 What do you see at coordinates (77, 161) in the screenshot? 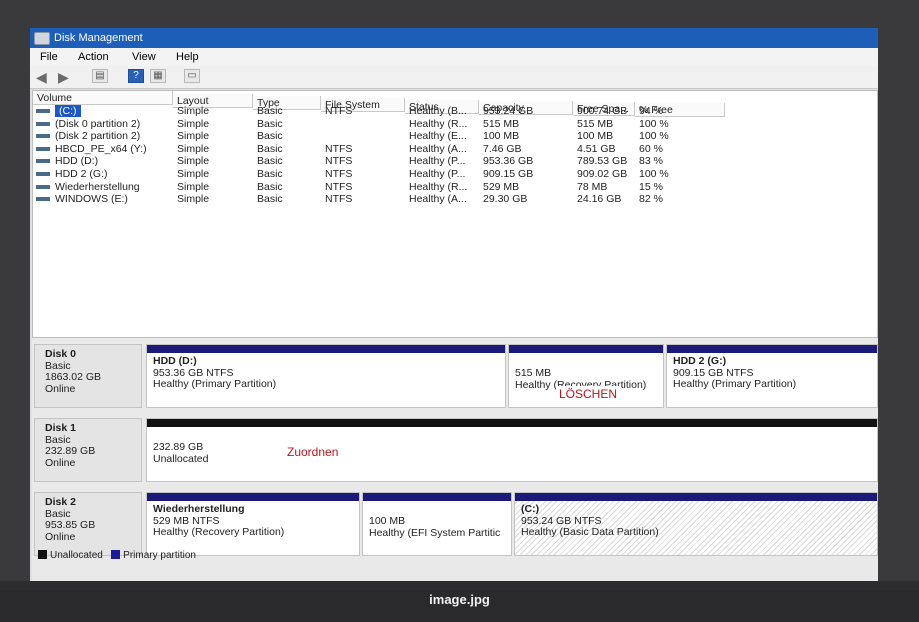
I see `volume-cell-volume: HDD (D:)` at bounding box center [77, 161].